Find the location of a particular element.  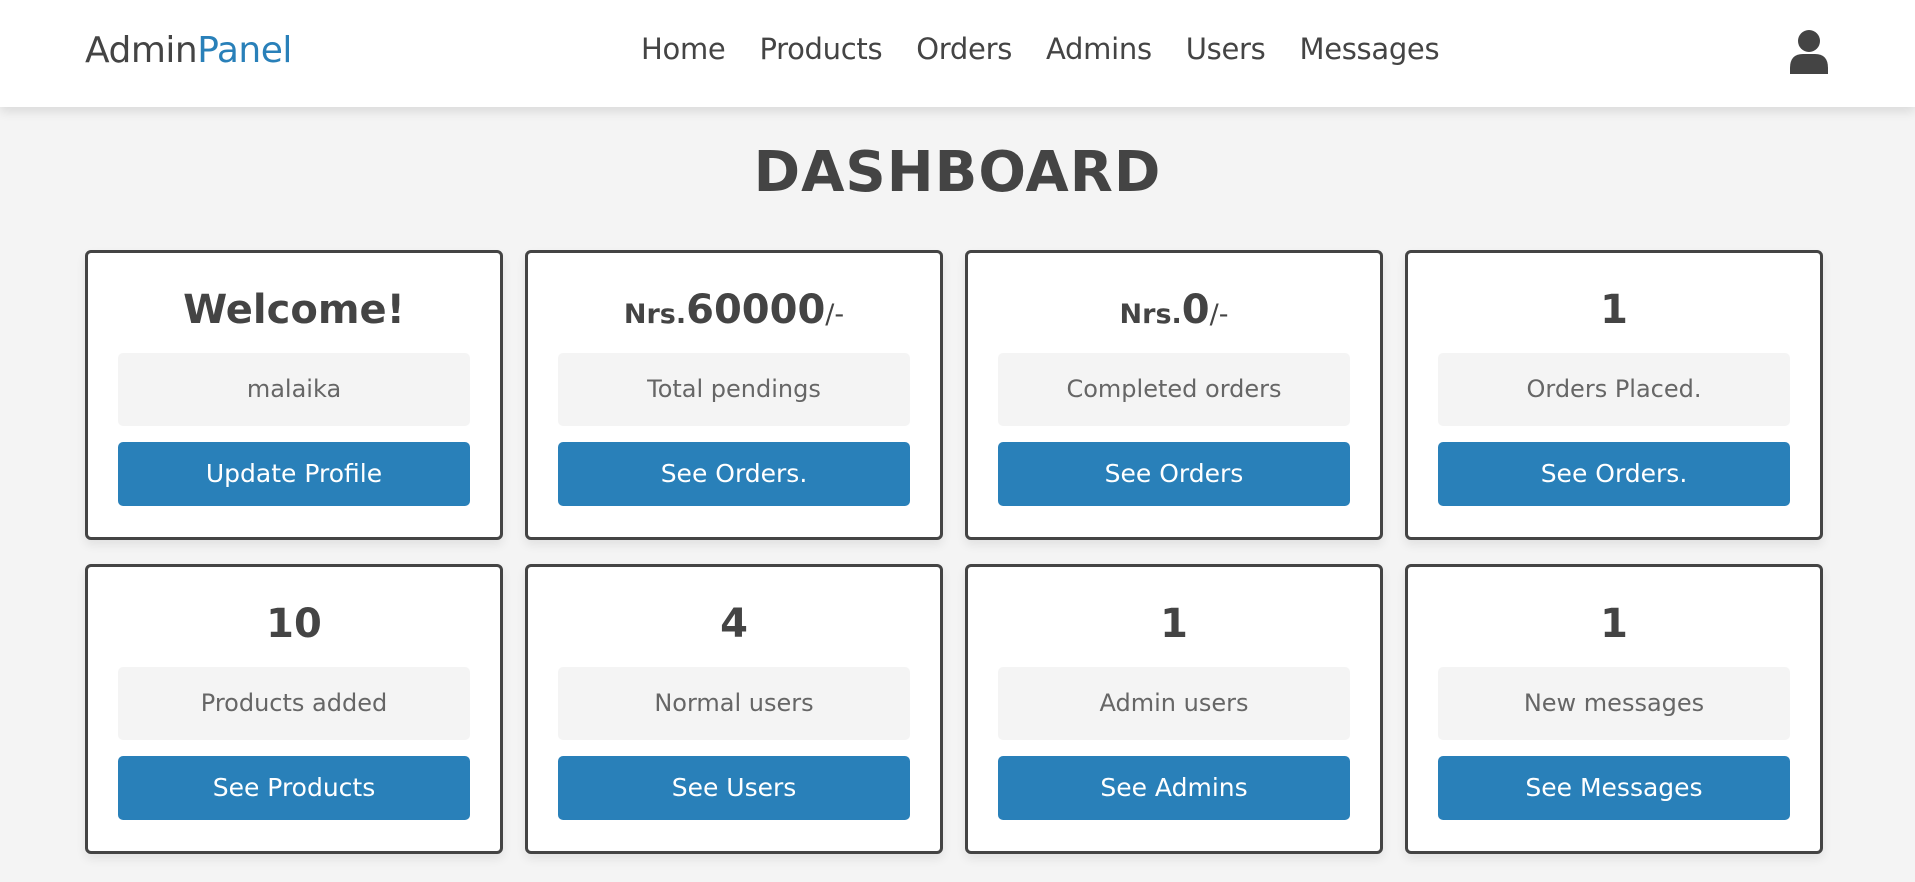

card-heading: 10 is located at coordinates (294, 624).